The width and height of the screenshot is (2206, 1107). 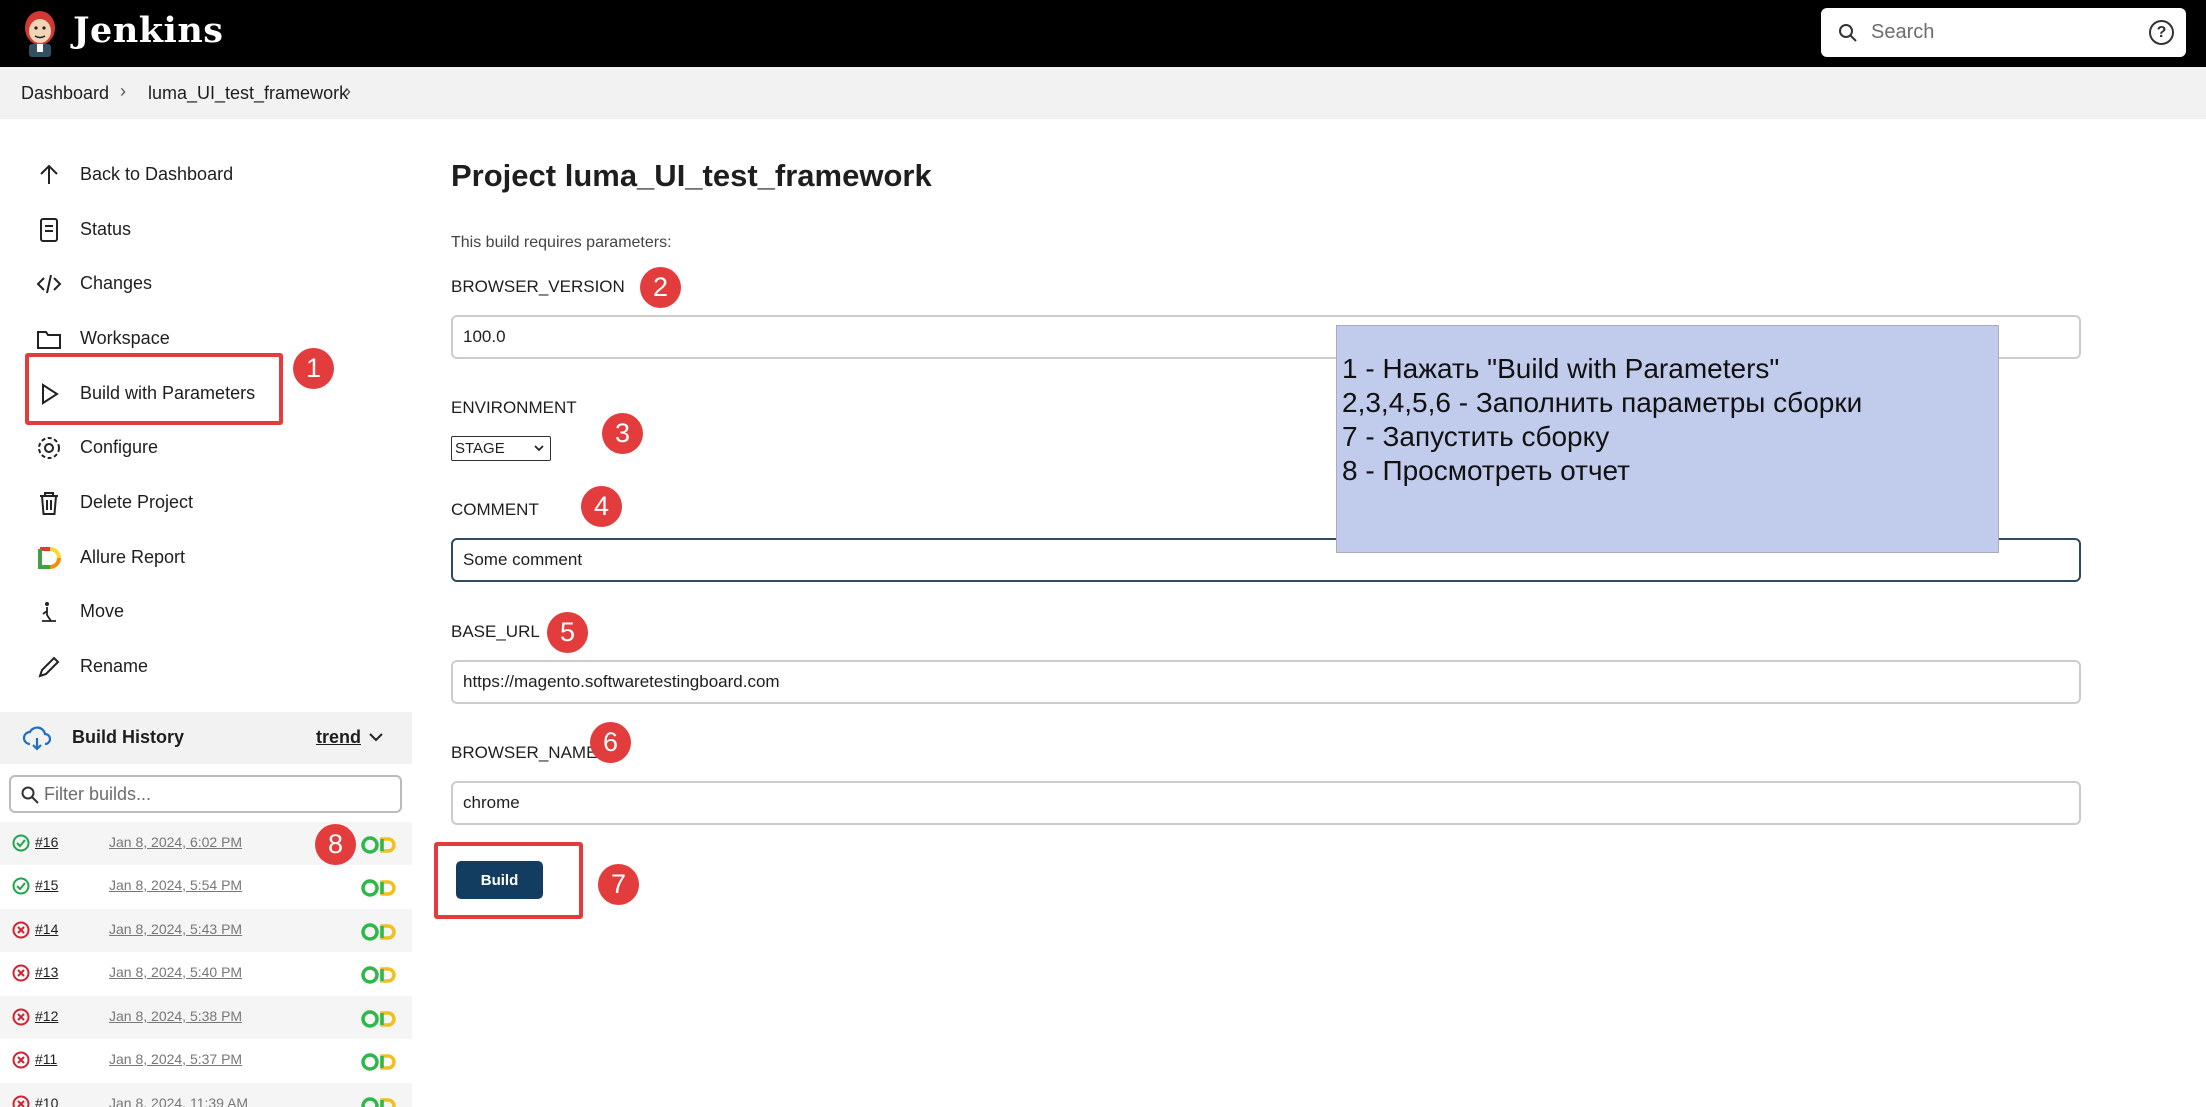 I want to click on build-date-link: Jan 8, 2024, 5:40 PM, so click(x=175, y=972).